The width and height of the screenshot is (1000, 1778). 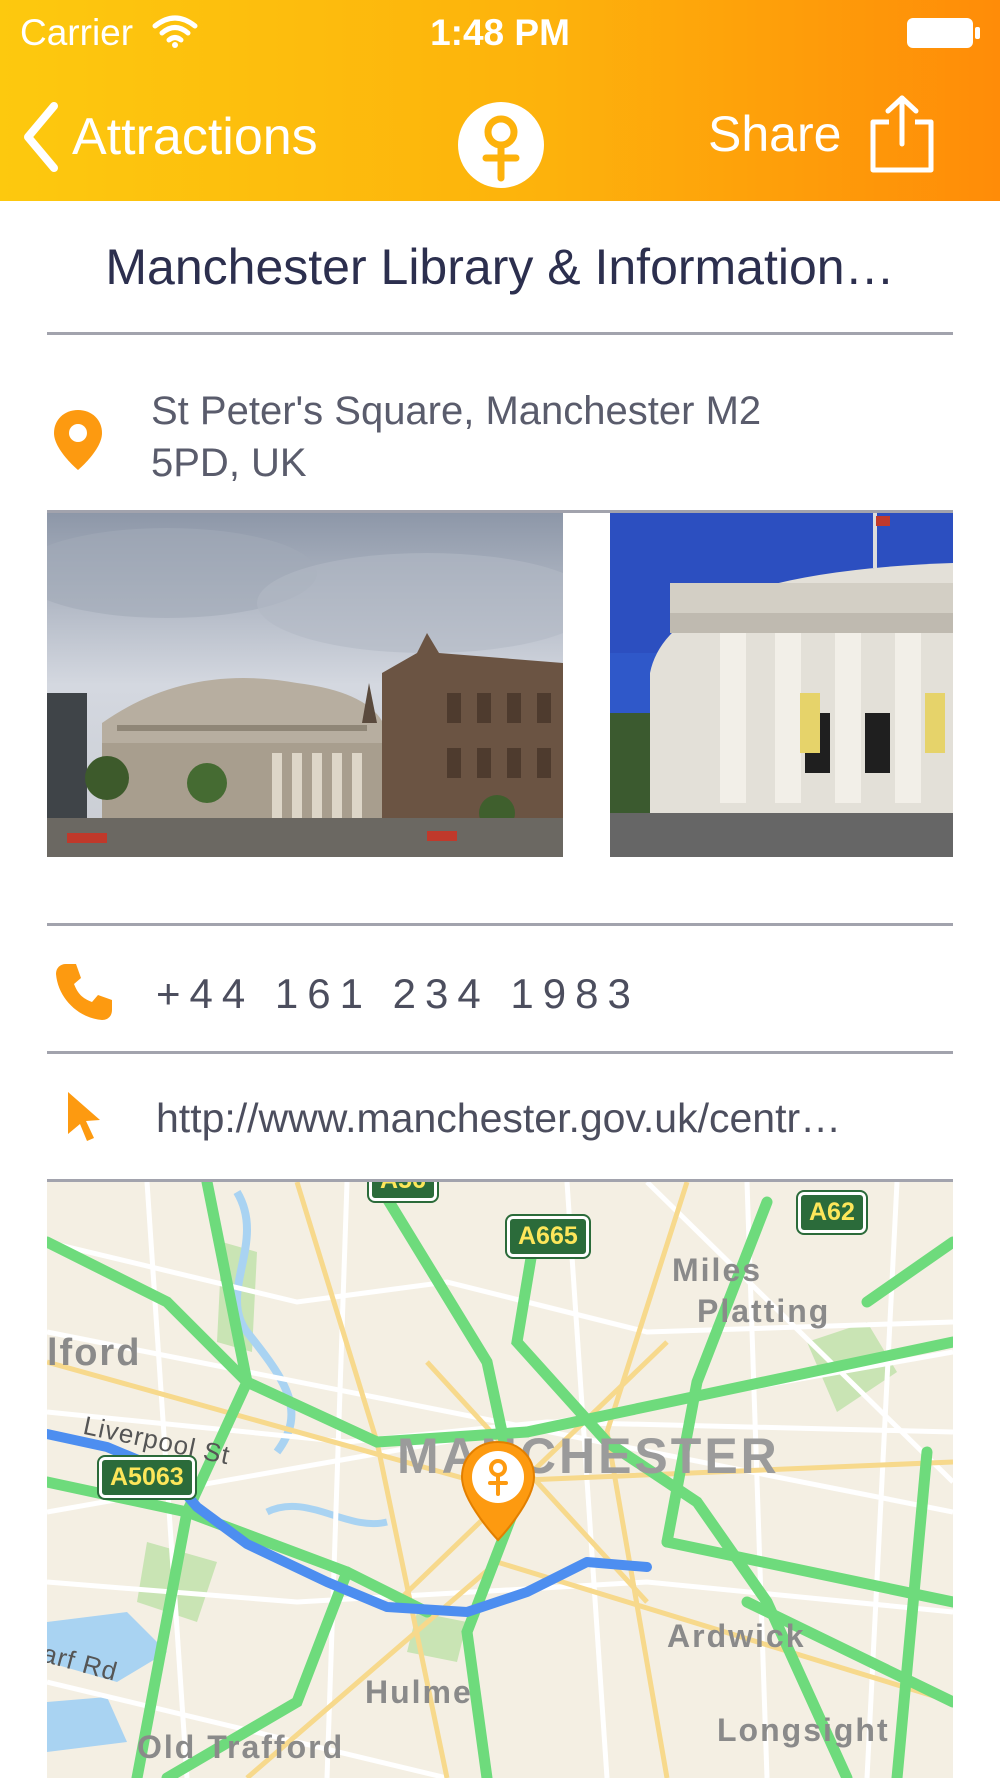 What do you see at coordinates (195, 137) in the screenshot?
I see `back-label: Attractions` at bounding box center [195, 137].